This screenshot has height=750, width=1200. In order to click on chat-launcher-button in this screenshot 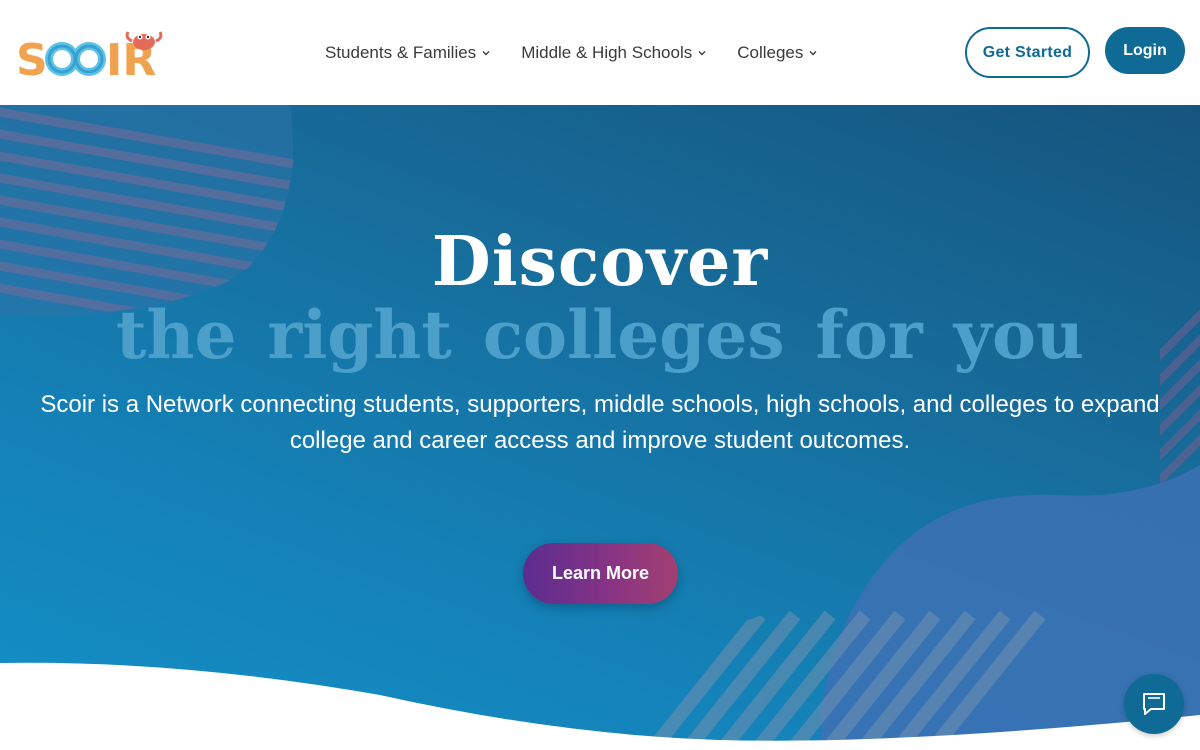, I will do `click(1154, 704)`.